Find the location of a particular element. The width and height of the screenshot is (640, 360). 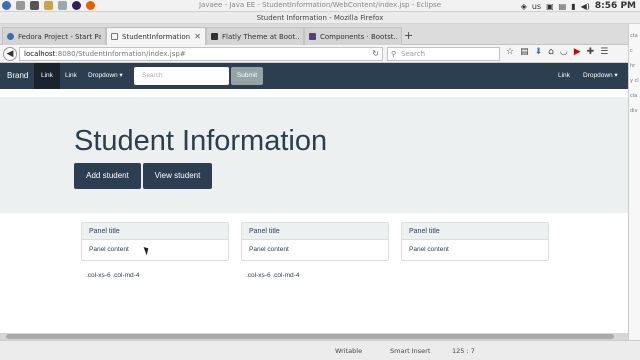

add-student-button: Add student is located at coordinates (107, 176).